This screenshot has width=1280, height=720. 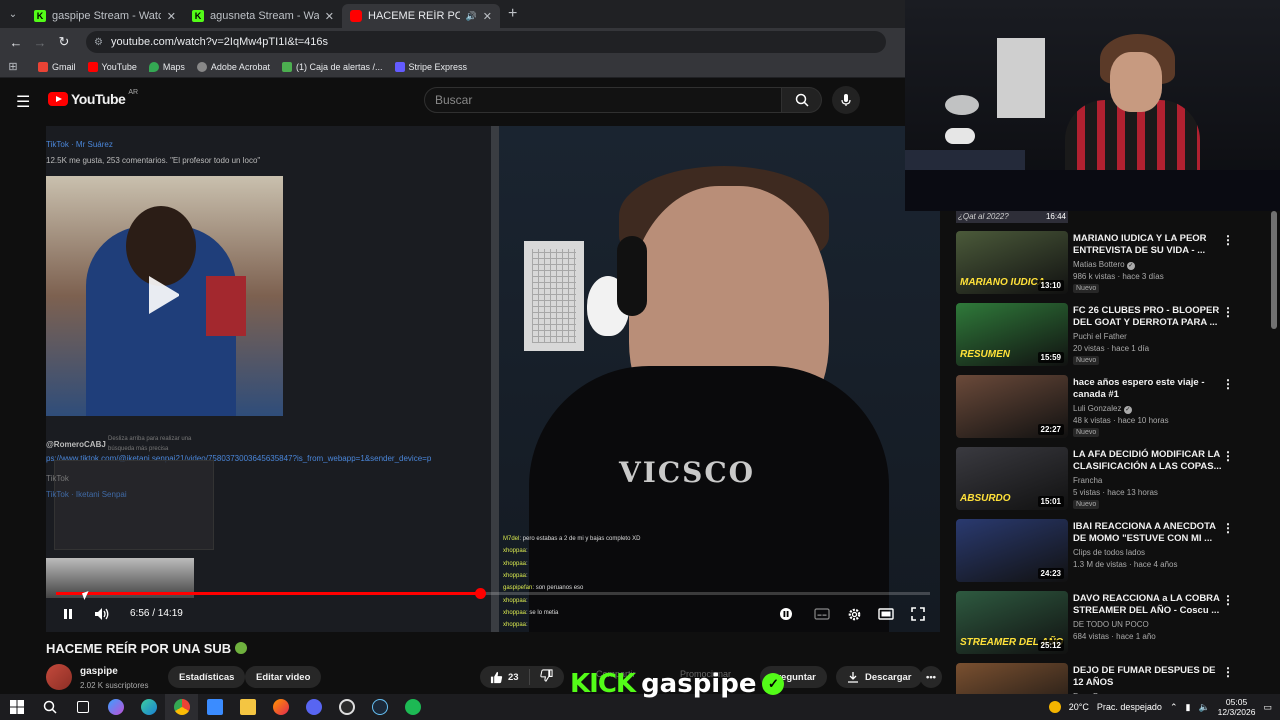 What do you see at coordinates (379, 707) in the screenshot?
I see `steam-taskbar-icon` at bounding box center [379, 707].